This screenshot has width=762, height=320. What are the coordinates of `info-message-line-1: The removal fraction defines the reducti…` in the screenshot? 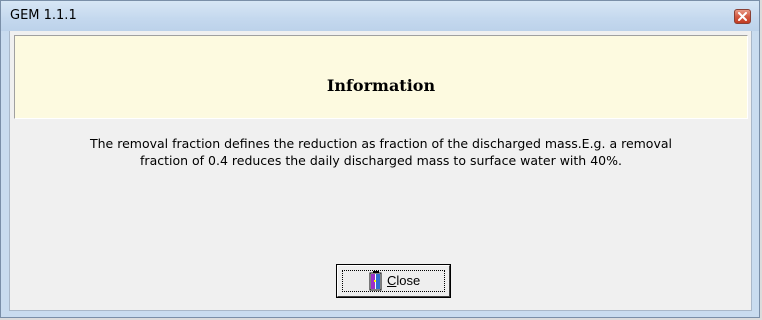 It's located at (381, 143).